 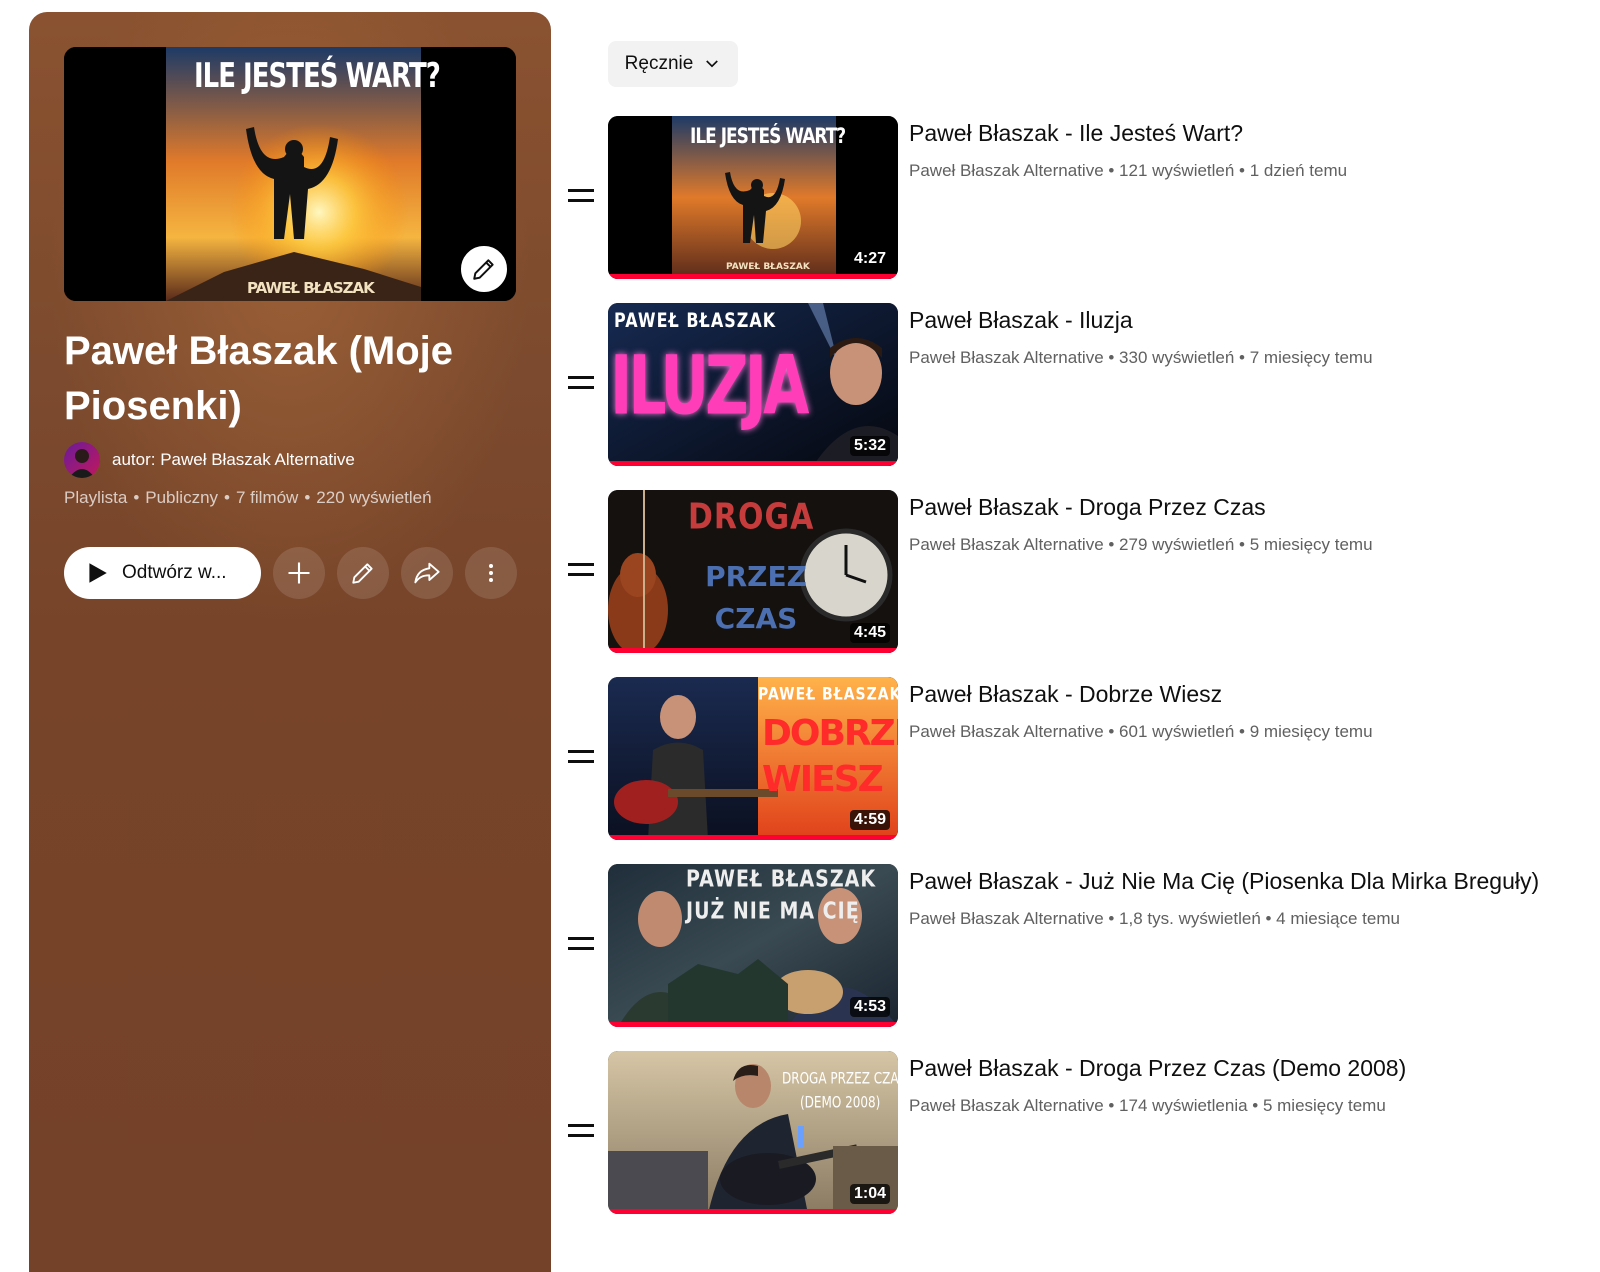 I want to click on video-thumbnail: PAWEŁ BŁASZAK ILUZJA 5:32, so click(x=753, y=384).